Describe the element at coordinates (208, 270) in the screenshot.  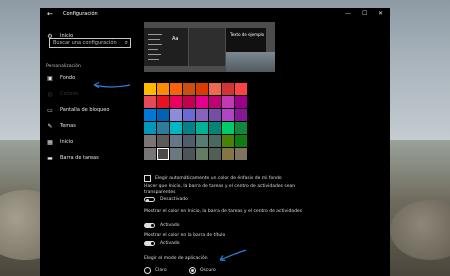
I see `app-mode-dark-label: Oscuro` at that location.